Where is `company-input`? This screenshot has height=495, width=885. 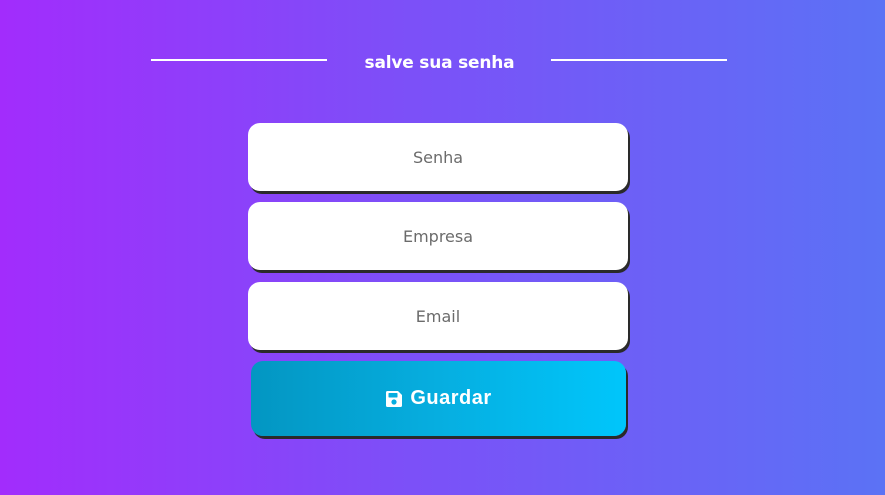 company-input is located at coordinates (438, 236).